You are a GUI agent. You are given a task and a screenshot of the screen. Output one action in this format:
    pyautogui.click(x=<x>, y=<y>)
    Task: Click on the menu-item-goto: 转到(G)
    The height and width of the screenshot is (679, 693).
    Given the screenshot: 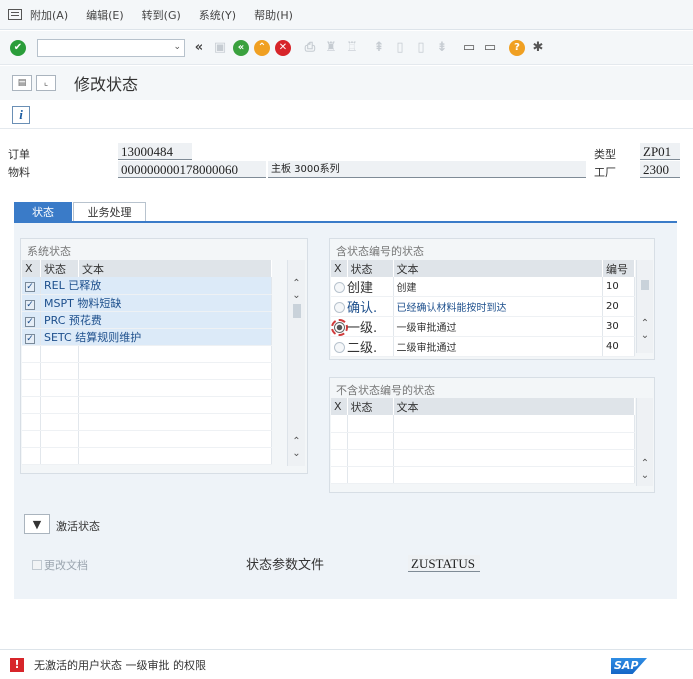 What is the action you would take?
    pyautogui.click(x=161, y=15)
    